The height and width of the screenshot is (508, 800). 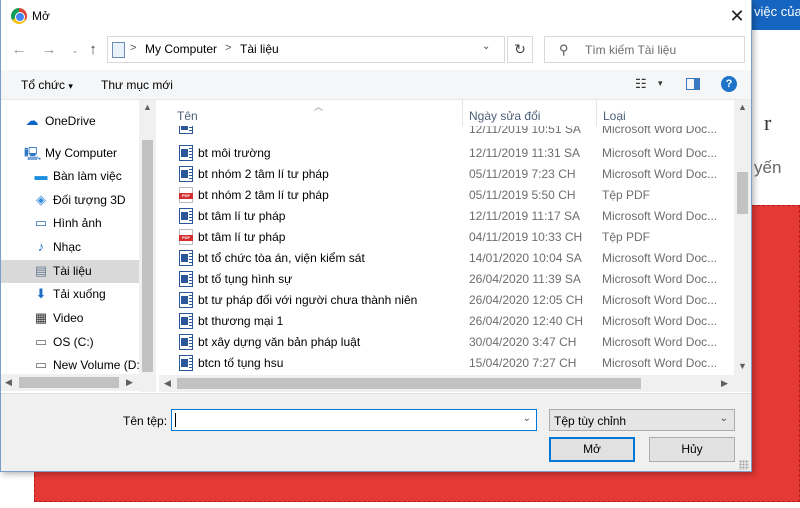 I want to click on nav-item-desktop: ▬ Bàn làm việc, so click(x=70, y=176).